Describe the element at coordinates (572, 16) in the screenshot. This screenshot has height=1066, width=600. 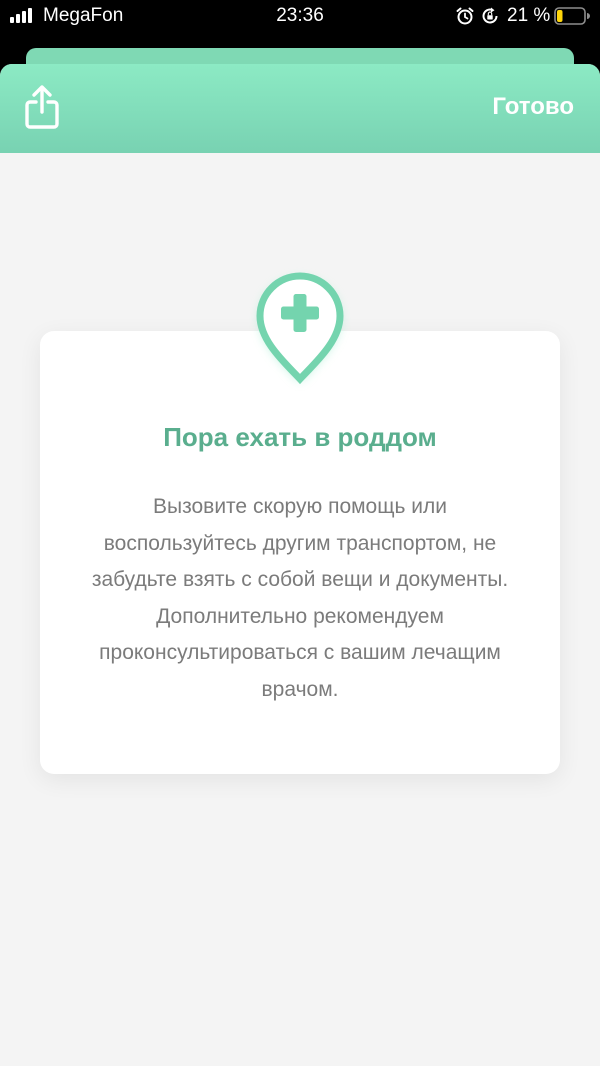
I see `battery-icon` at that location.